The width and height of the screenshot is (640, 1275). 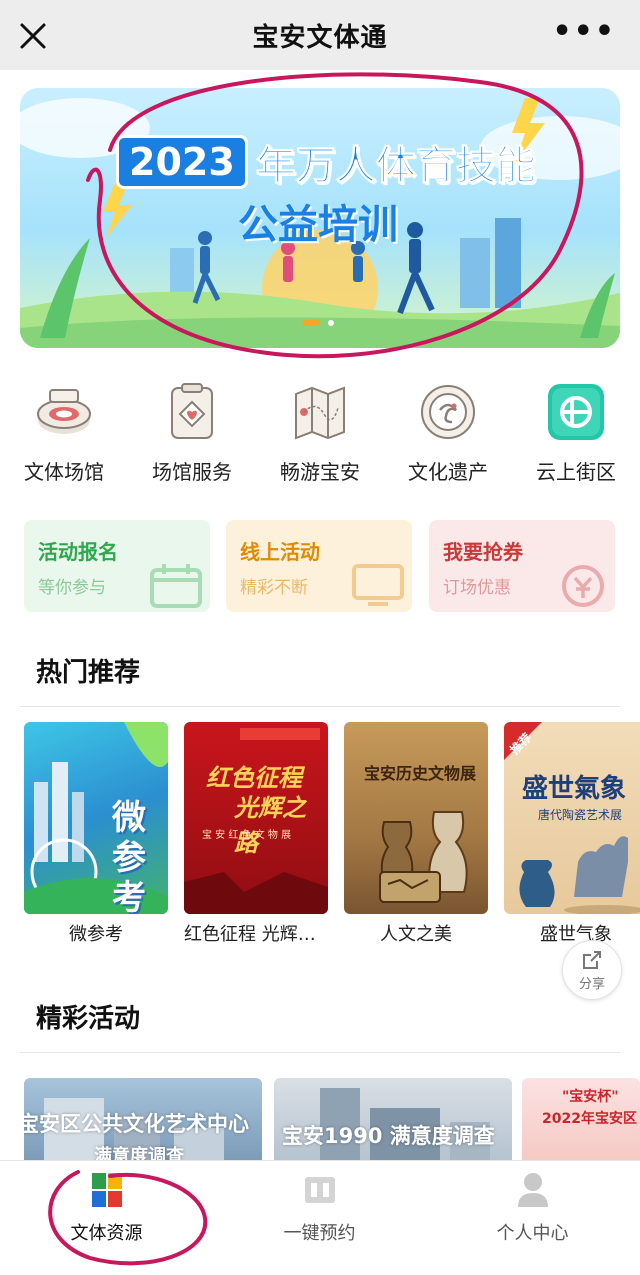 I want to click on rec-cover: 宝安历史文物展, so click(x=416, y=818).